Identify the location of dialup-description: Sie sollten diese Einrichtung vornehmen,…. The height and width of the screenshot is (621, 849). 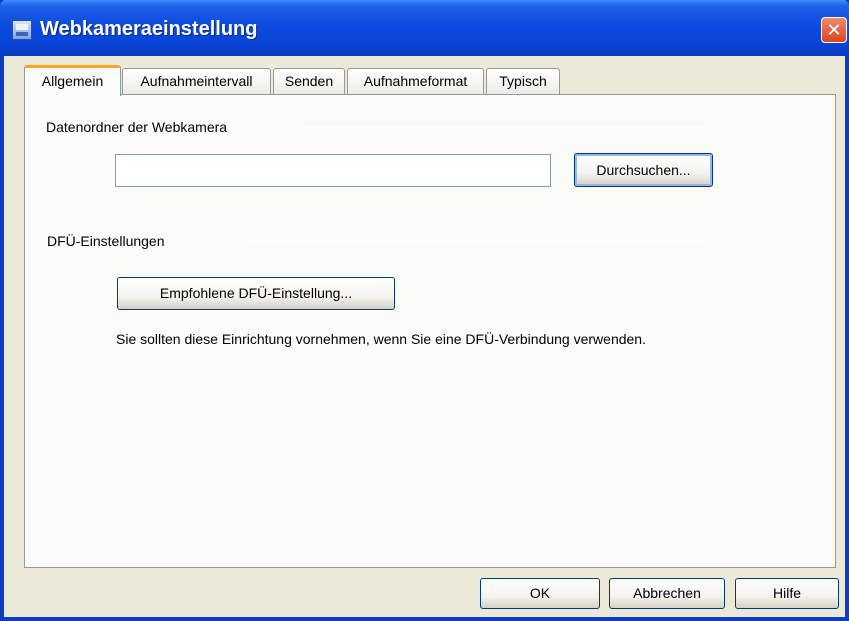
(381, 339).